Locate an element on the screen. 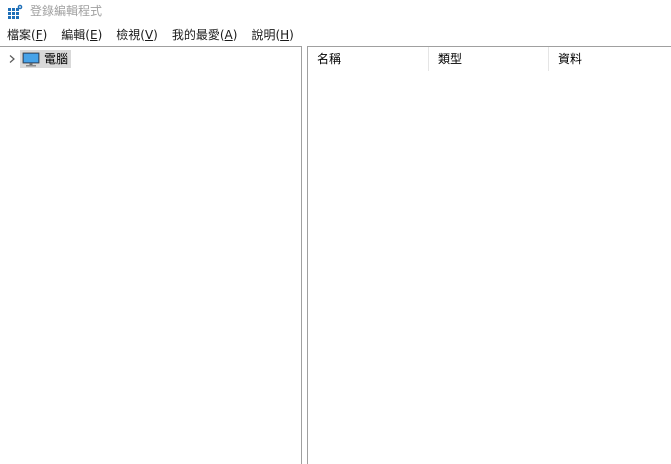 The width and height of the screenshot is (671, 464). tree-node-selection: 電腦 is located at coordinates (46, 59).